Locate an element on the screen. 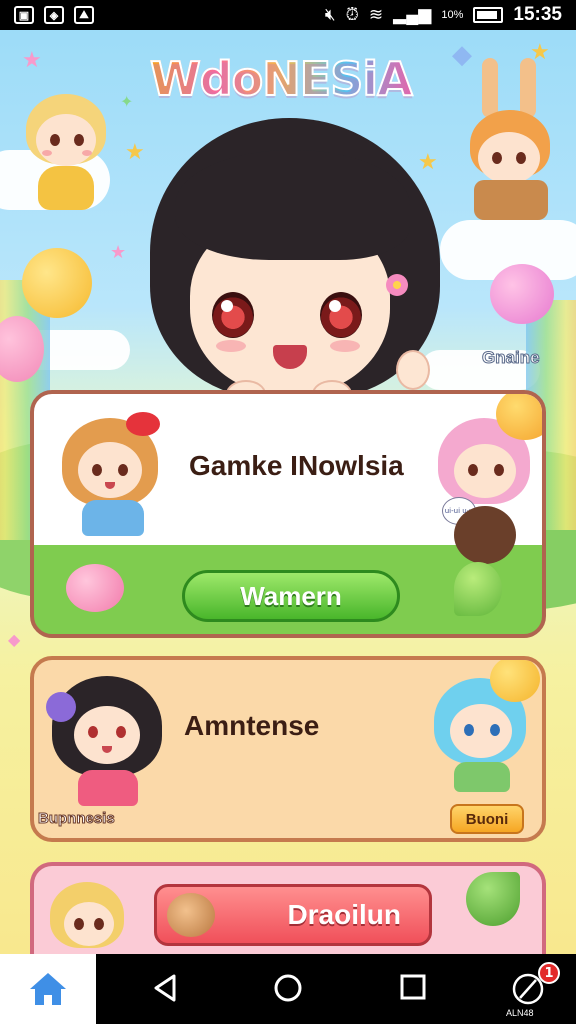  card-1-title: Gamke INowlsia is located at coordinates (296, 465).